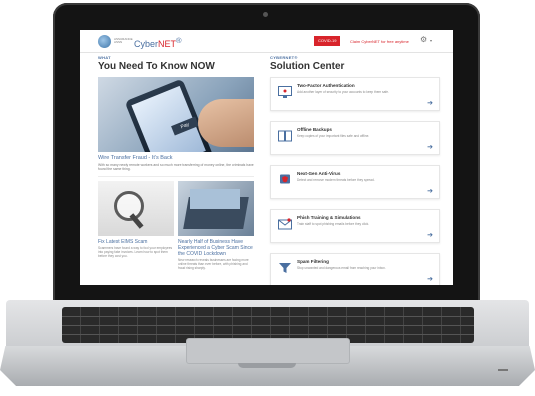  I want to click on logo-caption: ASSURANCE ASSN, so click(123, 40).